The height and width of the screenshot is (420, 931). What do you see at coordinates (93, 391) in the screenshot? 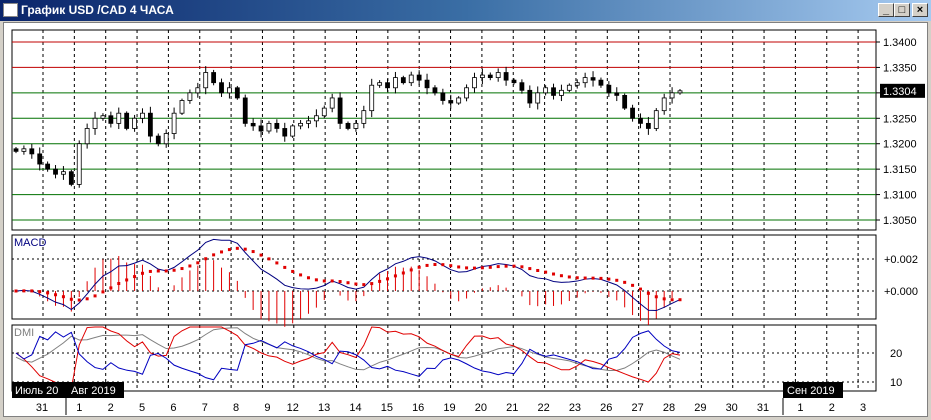
I see `month-label-aug: Авг 2019` at bounding box center [93, 391].